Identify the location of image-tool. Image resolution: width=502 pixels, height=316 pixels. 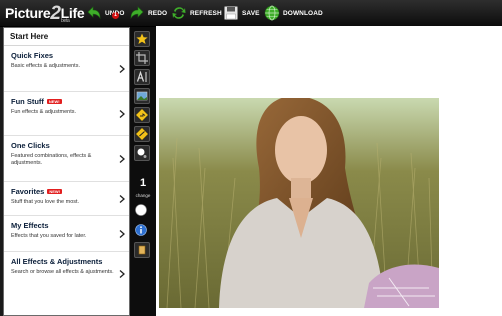
(142, 96).